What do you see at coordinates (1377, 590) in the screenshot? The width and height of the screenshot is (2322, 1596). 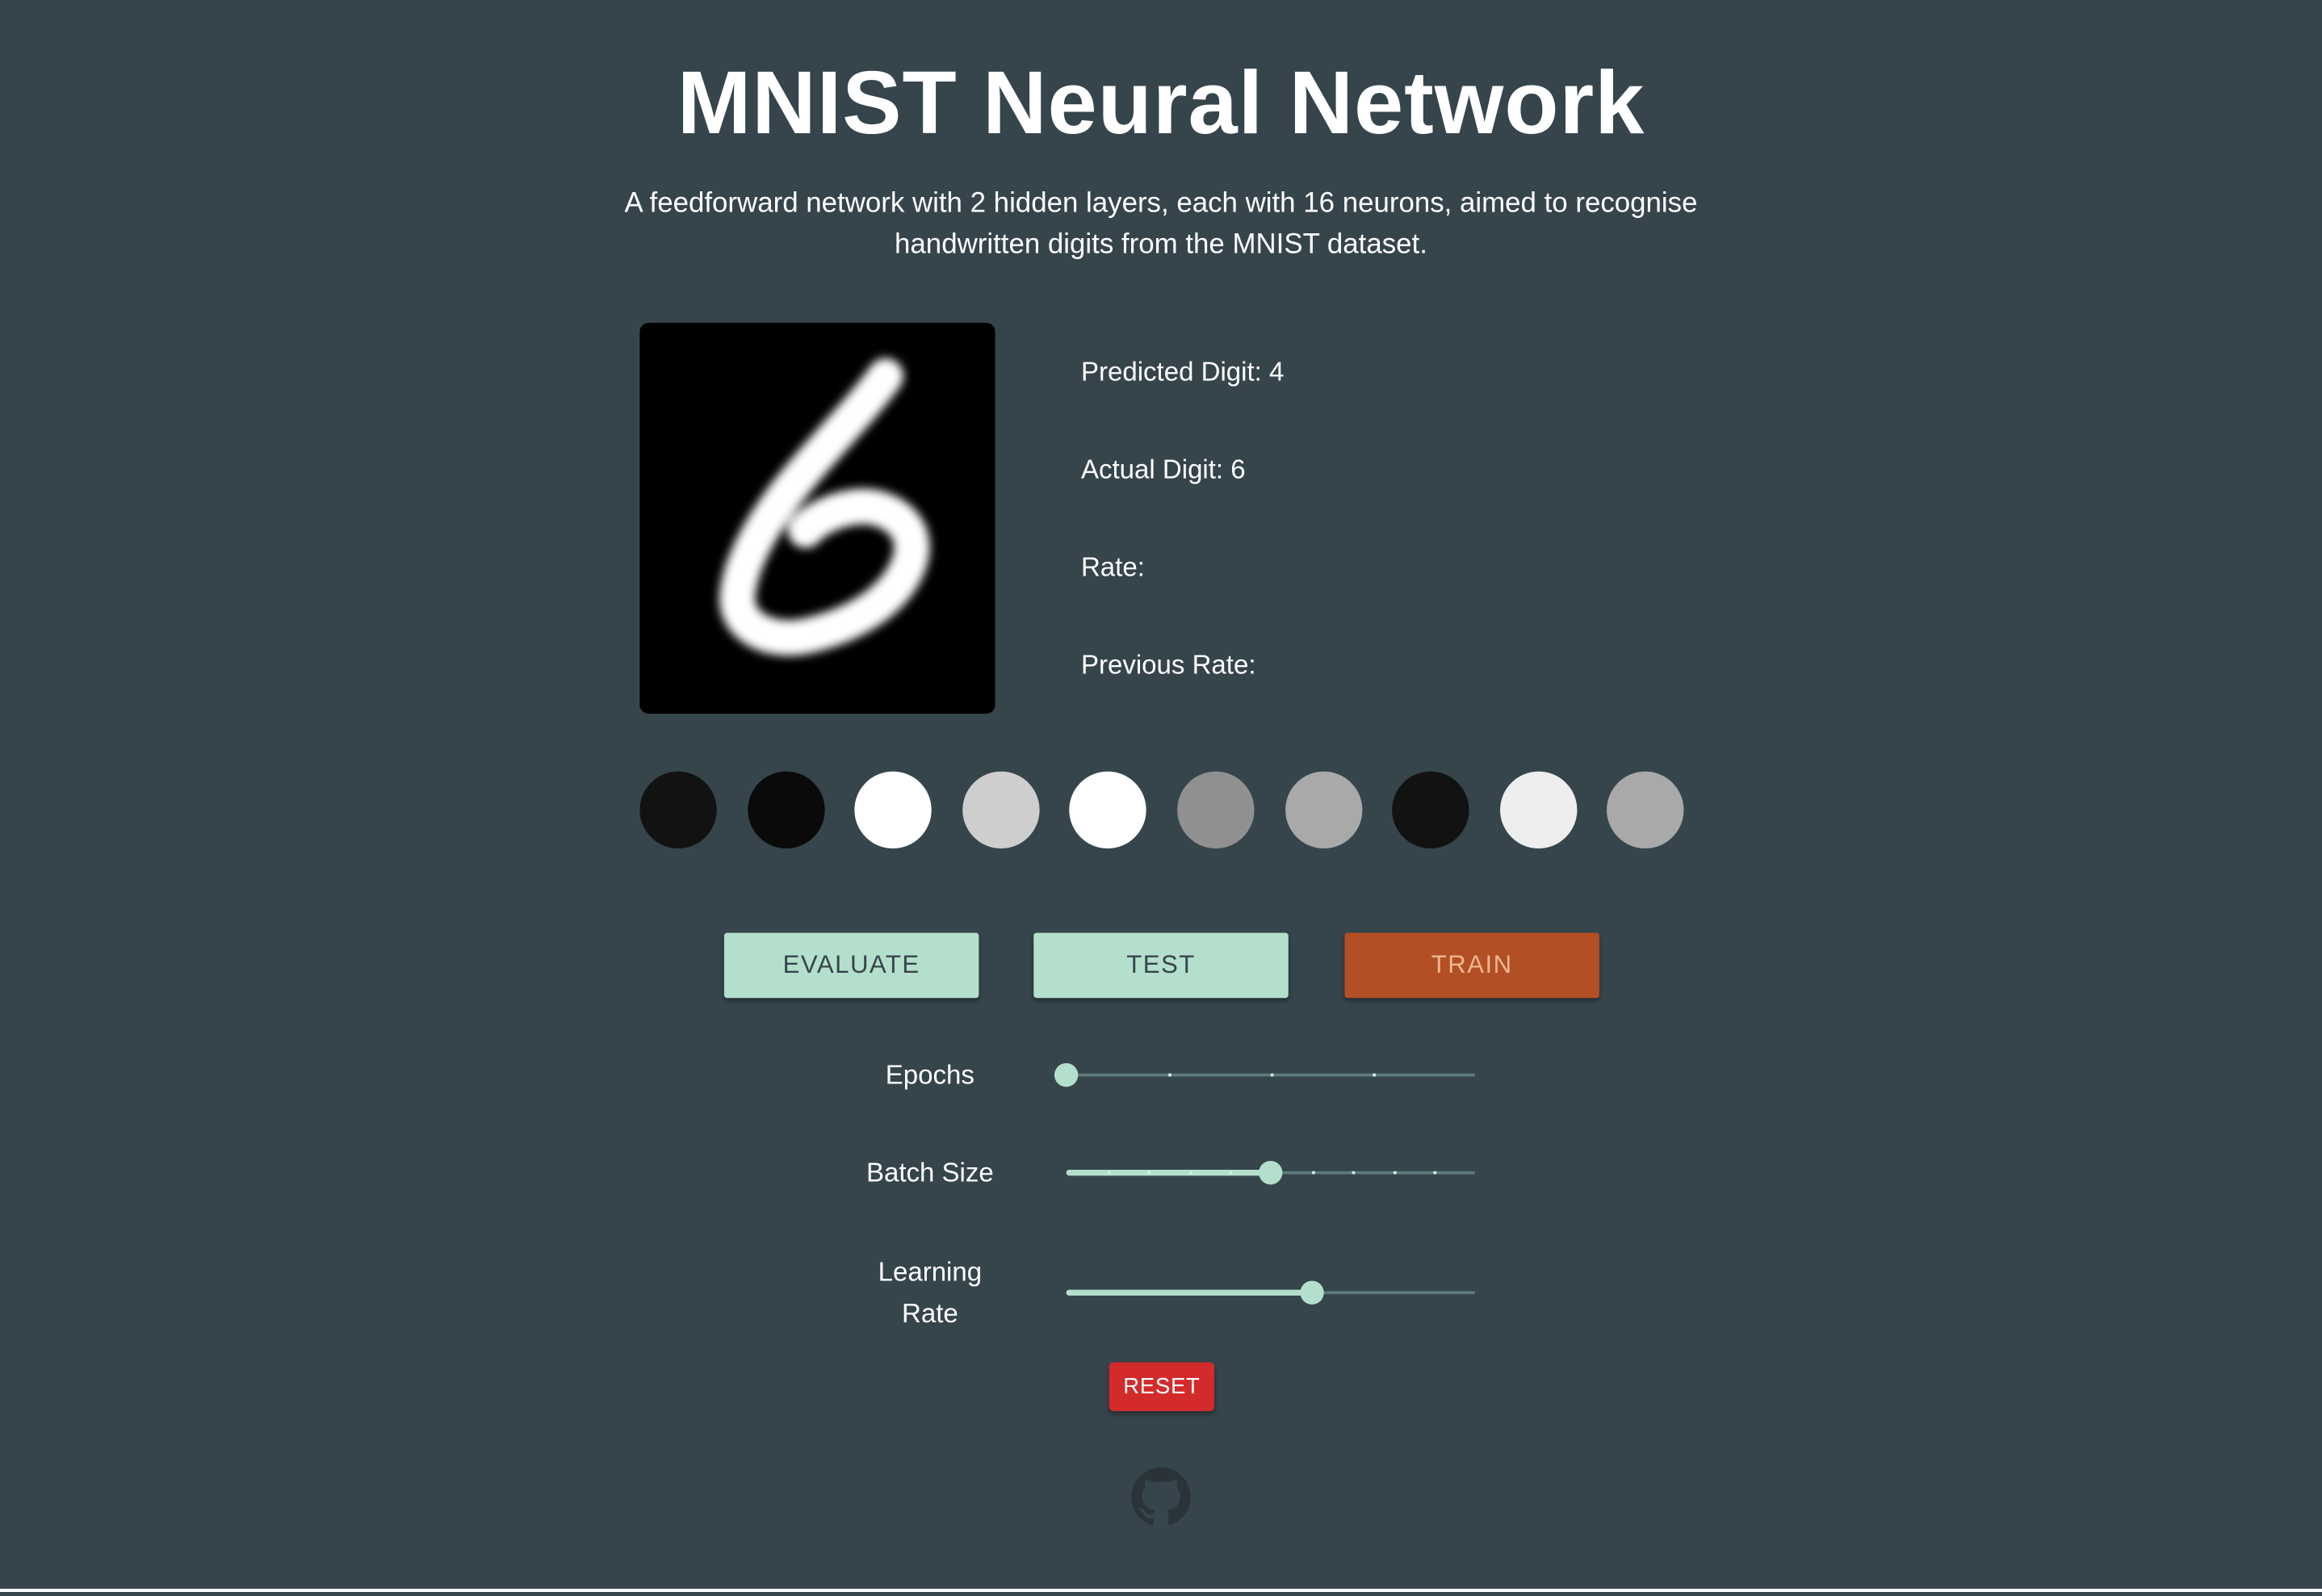 I see `rate-row: Rate:` at bounding box center [1377, 590].